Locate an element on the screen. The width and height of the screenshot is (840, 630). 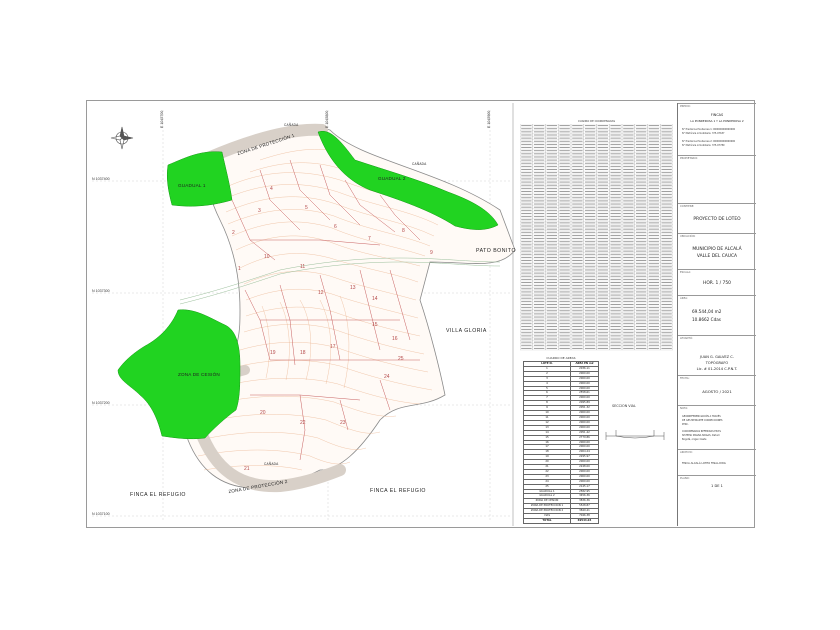
label-pato-bonito: PATO BONITO is located at coordinates (496, 251).